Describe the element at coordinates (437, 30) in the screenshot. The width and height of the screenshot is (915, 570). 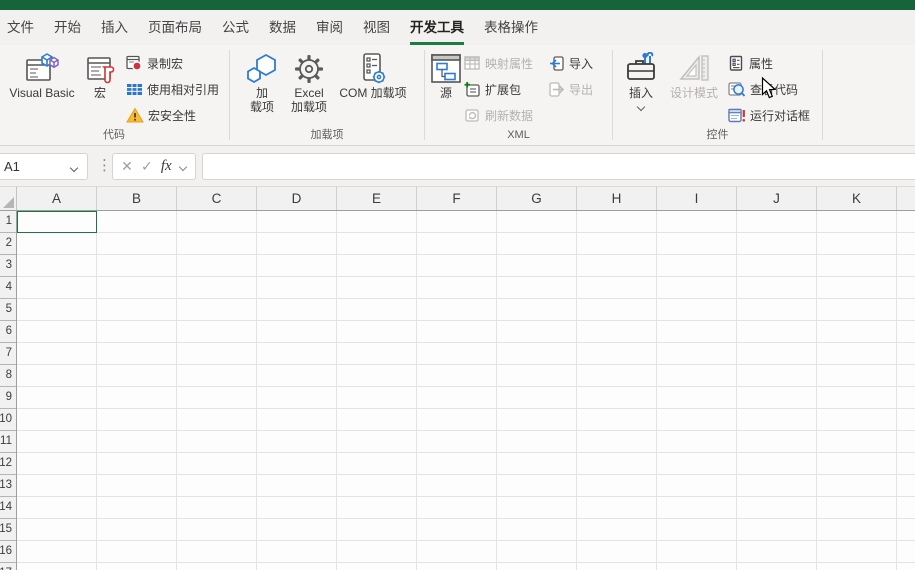
I see `tab-developer: 开发工具` at that location.